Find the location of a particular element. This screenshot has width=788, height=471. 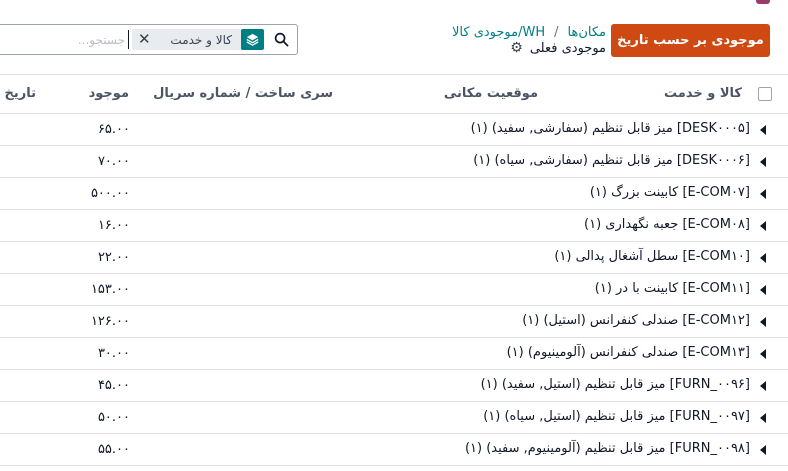

table-row: [E-COM۱۱] کابینت با در (۱) ۱۵۳.۰۰ is located at coordinates (394, 290).